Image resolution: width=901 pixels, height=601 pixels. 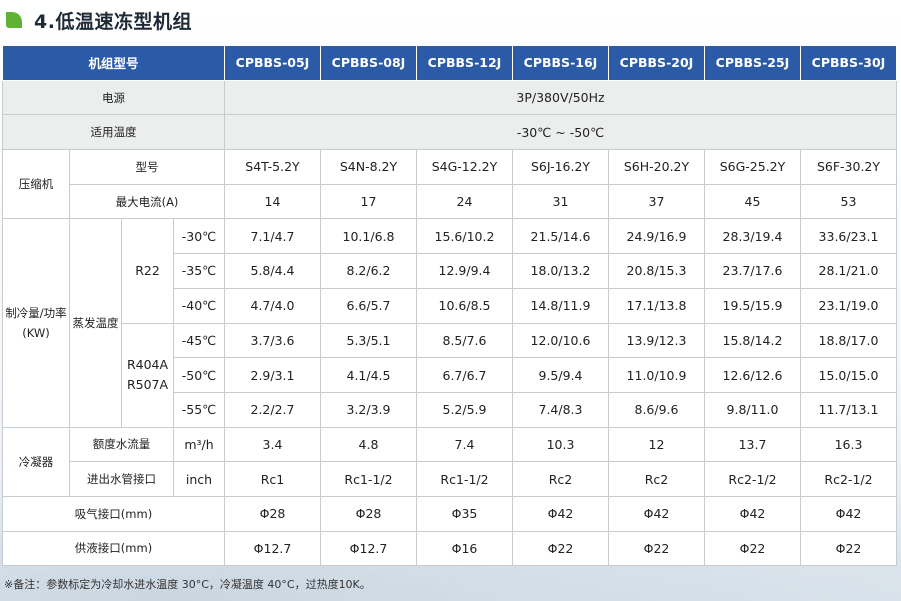 What do you see at coordinates (14, 20) in the screenshot?
I see `leaf-icon` at bounding box center [14, 20].